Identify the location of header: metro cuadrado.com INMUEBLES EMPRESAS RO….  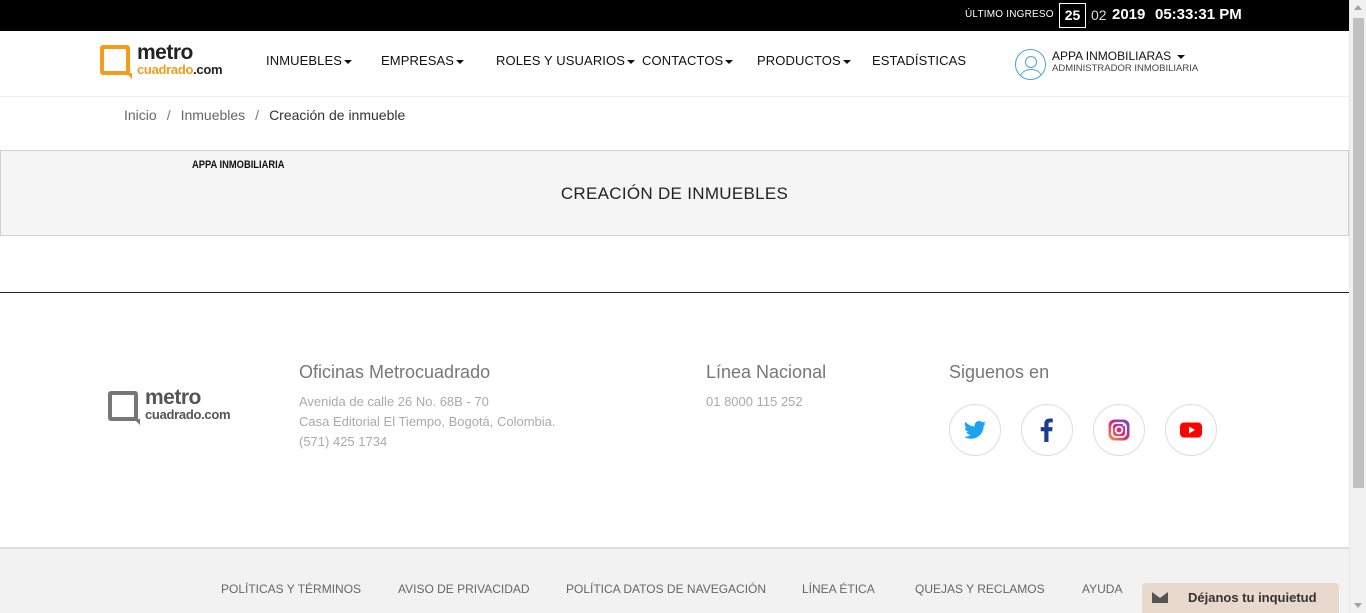
(674, 64).